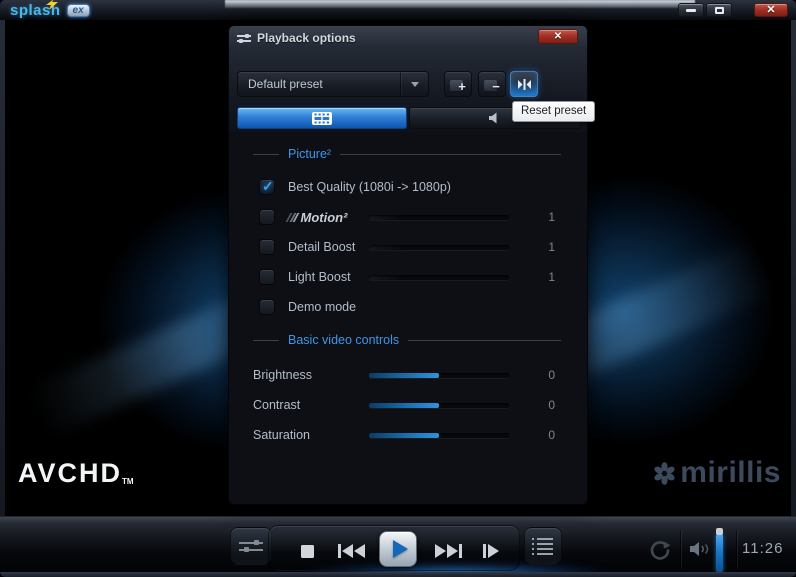 The width and height of the screenshot is (796, 577). I want to click on detail-boost-checkbox: ✓, so click(267, 247).